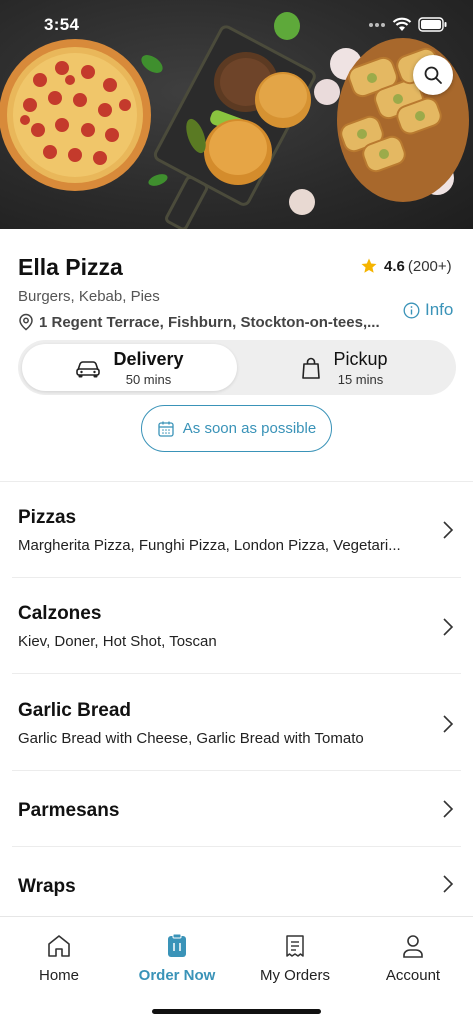 The height and width of the screenshot is (1024, 473). What do you see at coordinates (311, 368) in the screenshot?
I see `shopping-bag-icon` at bounding box center [311, 368].